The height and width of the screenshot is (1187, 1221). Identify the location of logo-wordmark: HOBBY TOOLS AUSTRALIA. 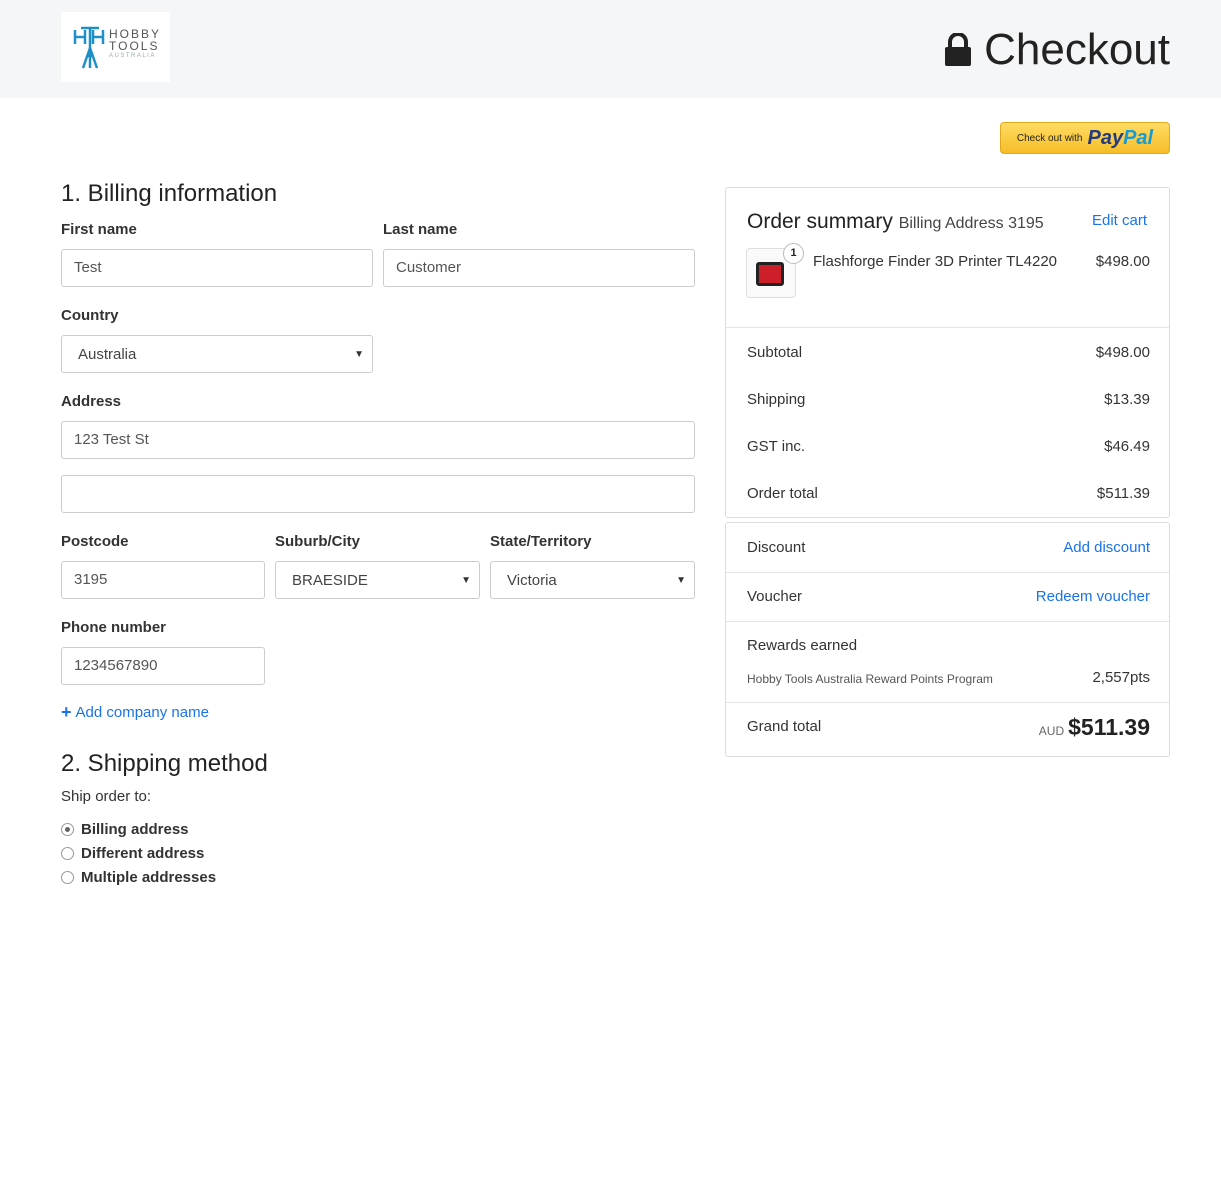
(135, 44).